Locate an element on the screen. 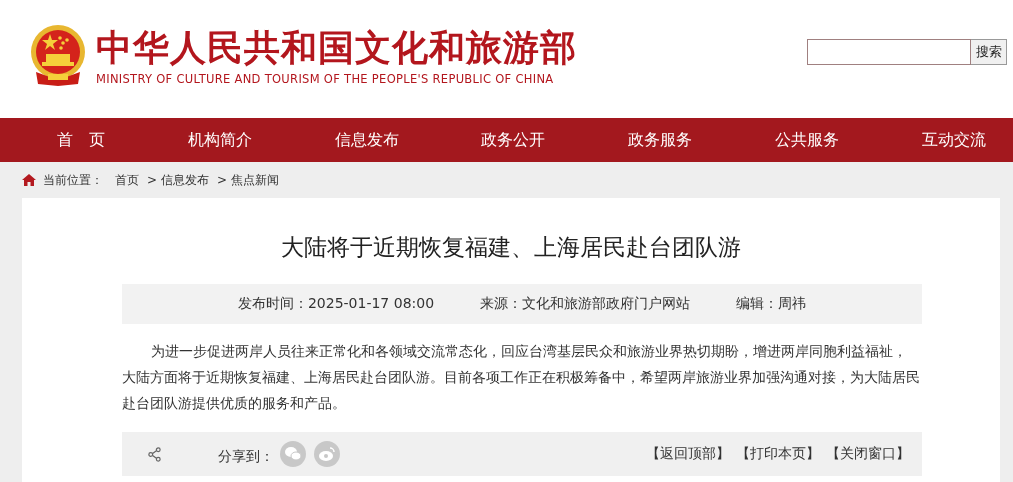 This screenshot has height=482, width=1013. site-title: 中华人民共和国文化和旅游部 is located at coordinates (336, 47).